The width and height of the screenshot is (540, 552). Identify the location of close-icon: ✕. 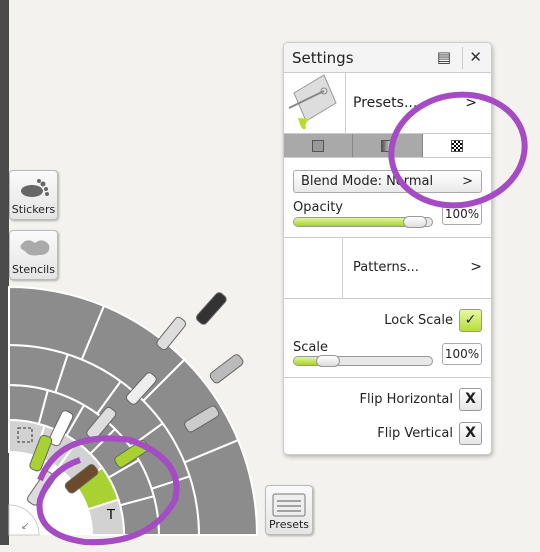
(475, 57).